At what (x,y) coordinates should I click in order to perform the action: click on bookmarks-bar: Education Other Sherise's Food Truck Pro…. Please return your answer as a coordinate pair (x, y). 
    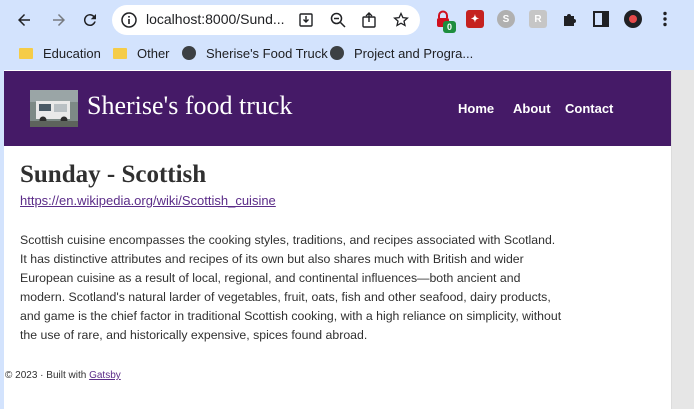
    Looking at the image, I should click on (347, 53).